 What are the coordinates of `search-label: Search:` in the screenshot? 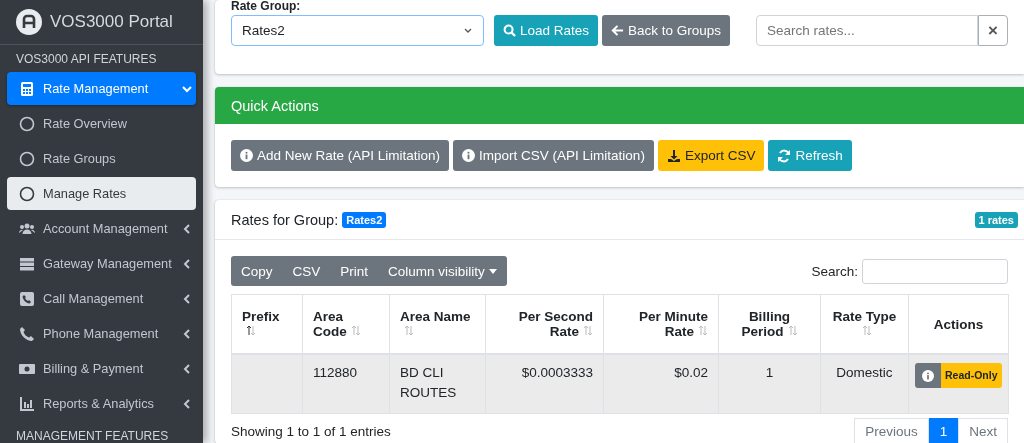 It's located at (834, 271).